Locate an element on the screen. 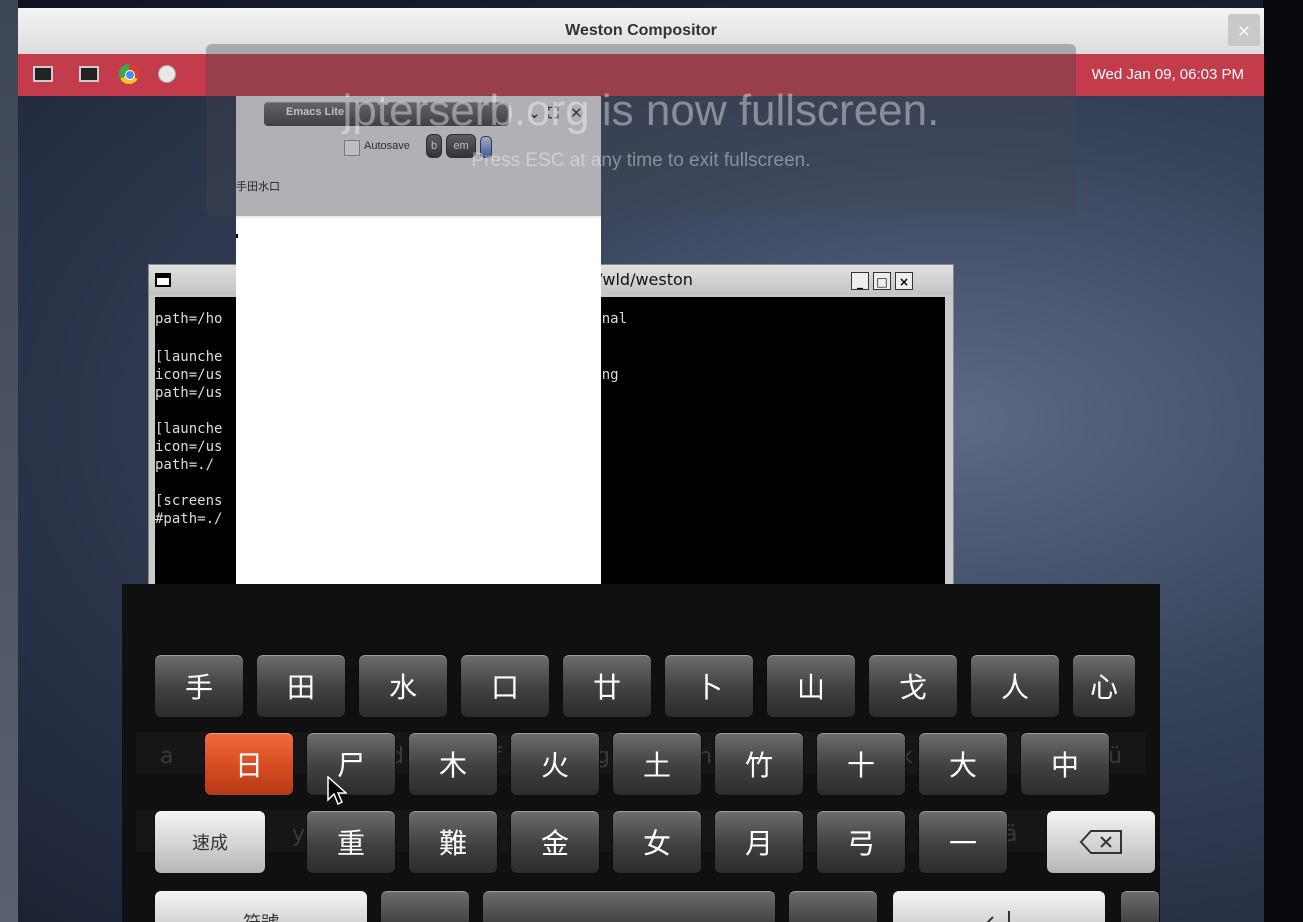 Image resolution: width=1303 pixels, height=922 pixels. key-重: 重 is located at coordinates (351, 842).